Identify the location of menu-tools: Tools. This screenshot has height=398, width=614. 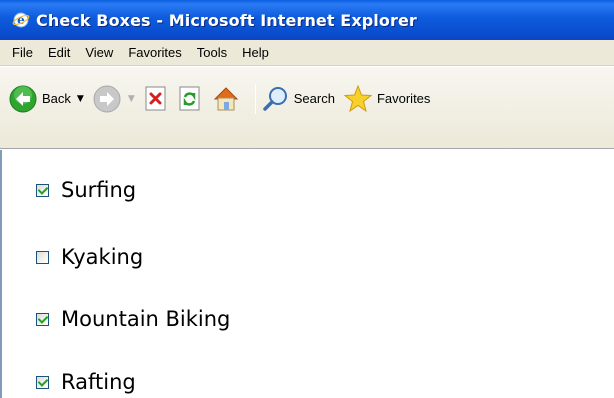
(212, 52).